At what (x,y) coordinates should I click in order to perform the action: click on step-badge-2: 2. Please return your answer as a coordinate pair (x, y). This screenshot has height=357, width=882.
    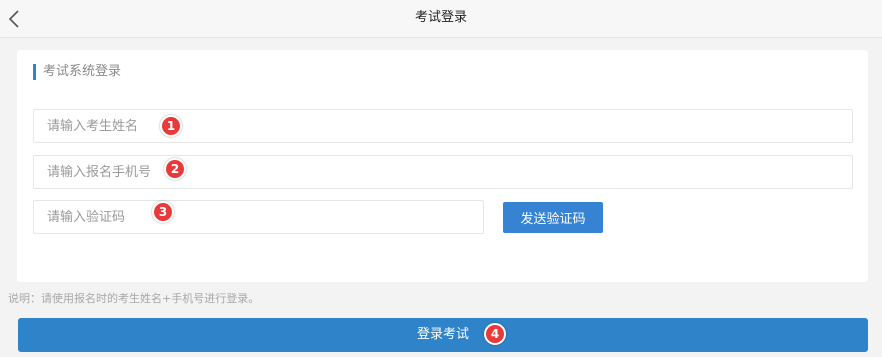
    Looking at the image, I should click on (175, 169).